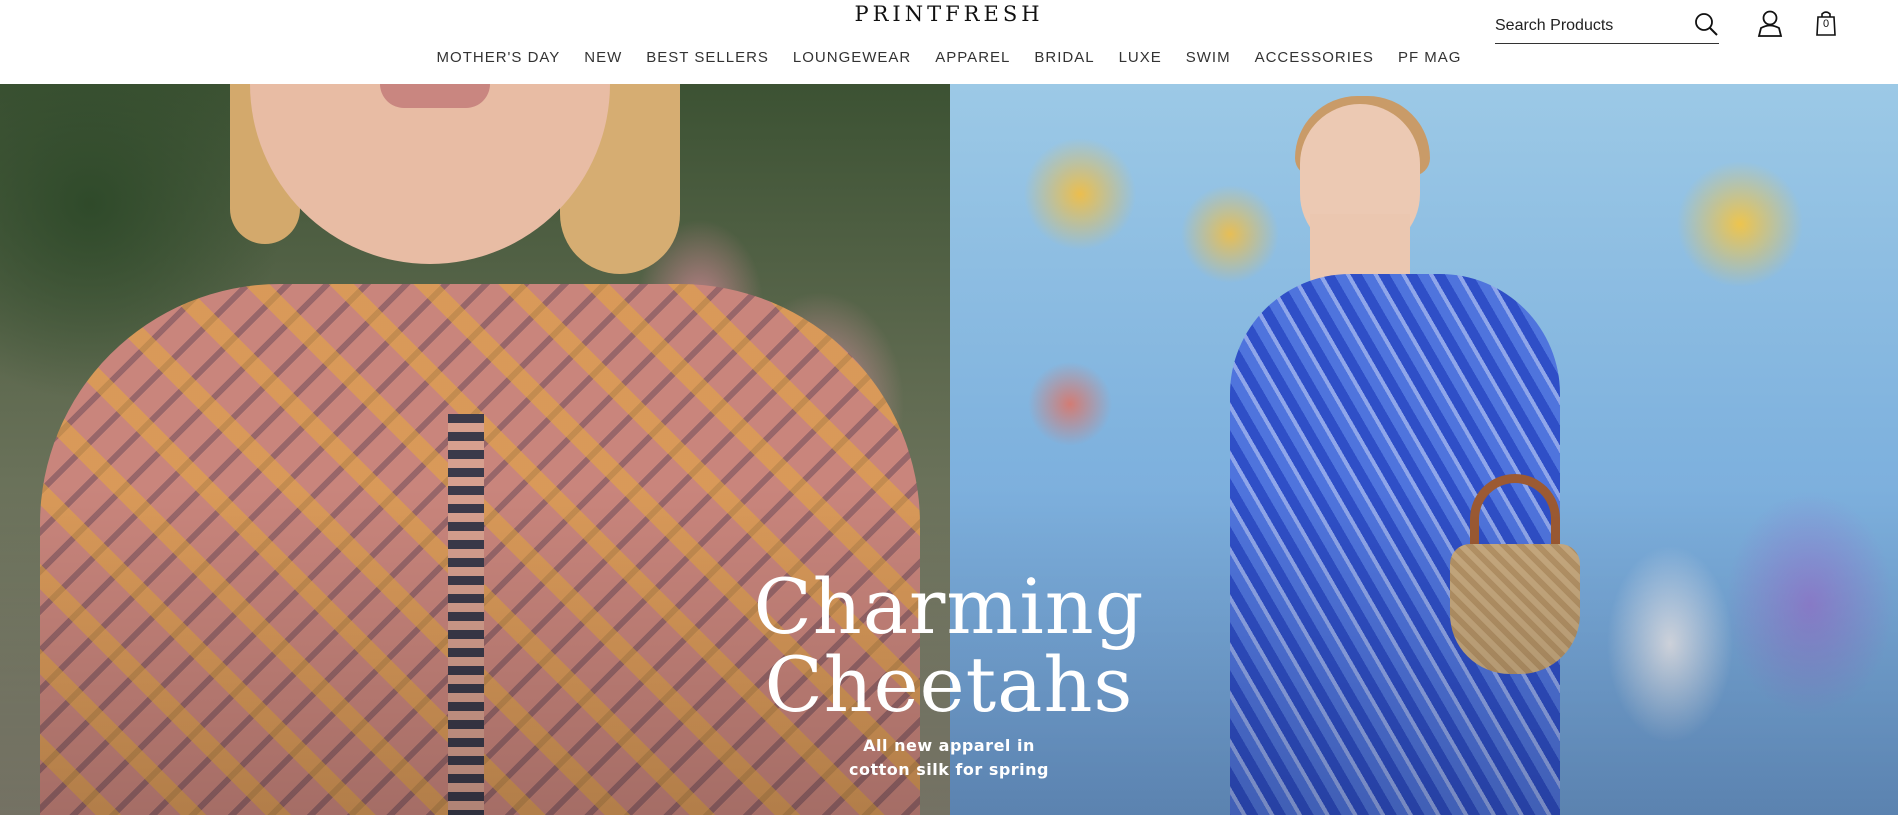  I want to click on hero-subline-line: All new apparel in, so click(949, 745).